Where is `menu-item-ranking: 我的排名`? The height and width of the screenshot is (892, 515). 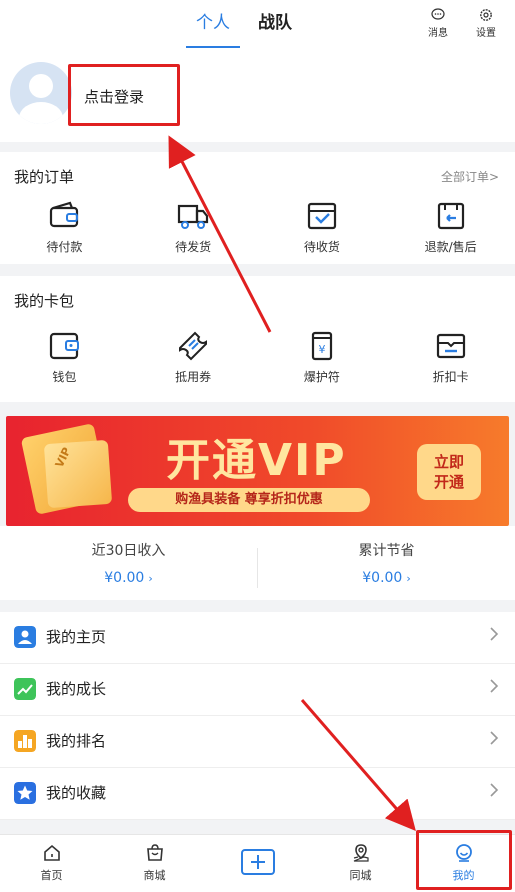 menu-item-ranking: 我的排名 is located at coordinates (257, 742).